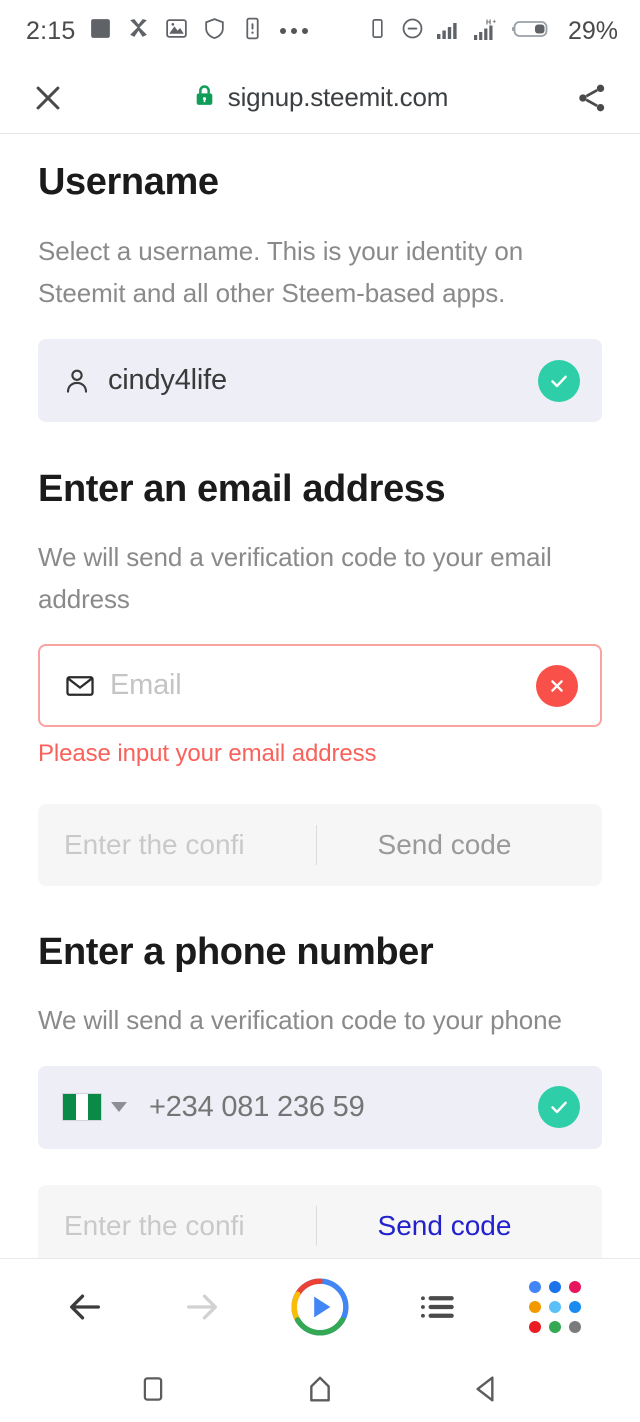  What do you see at coordinates (592, 98) in the screenshot?
I see `share-button` at bounding box center [592, 98].